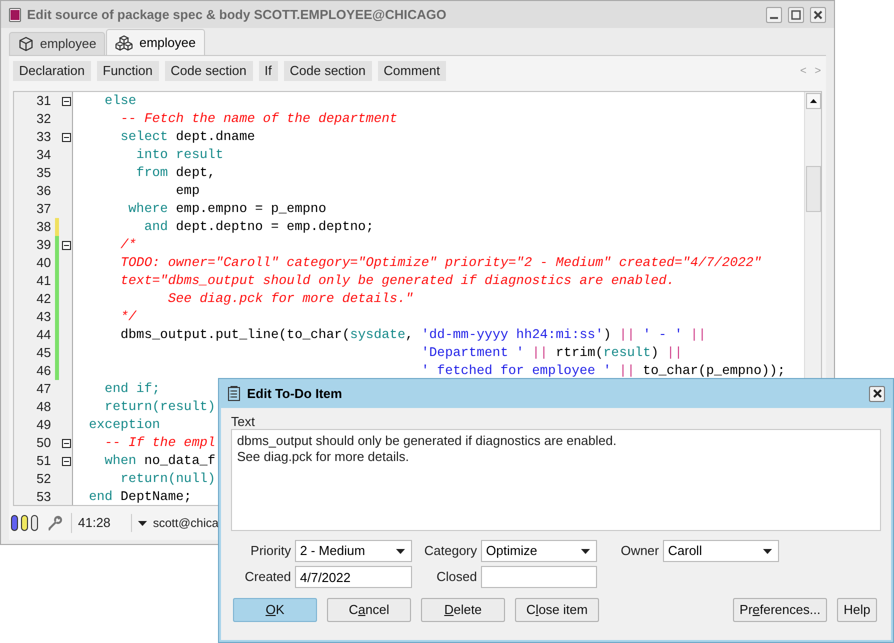 This screenshot has width=894, height=643. What do you see at coordinates (813, 189) in the screenshot?
I see `scroll-thumb` at bounding box center [813, 189].